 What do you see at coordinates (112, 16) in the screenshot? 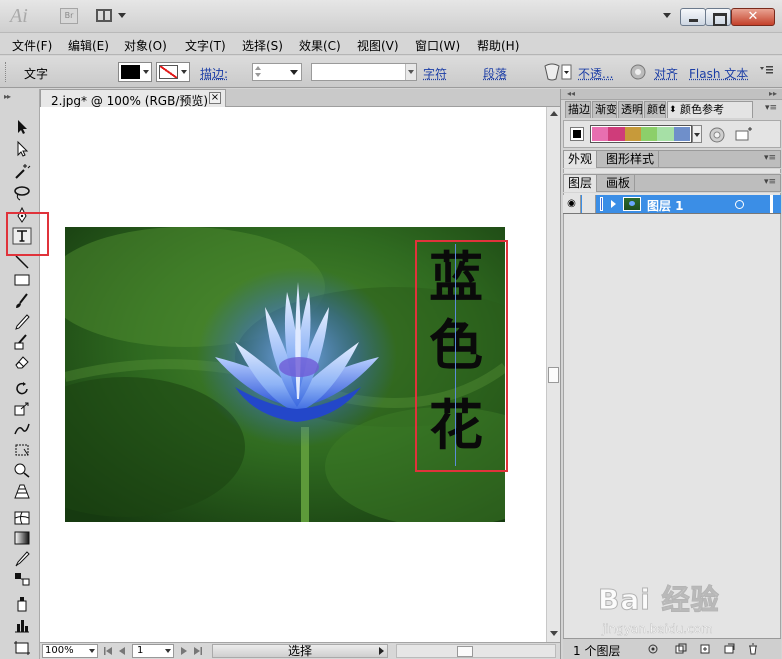
I see `arrange-documents-button` at bounding box center [112, 16].